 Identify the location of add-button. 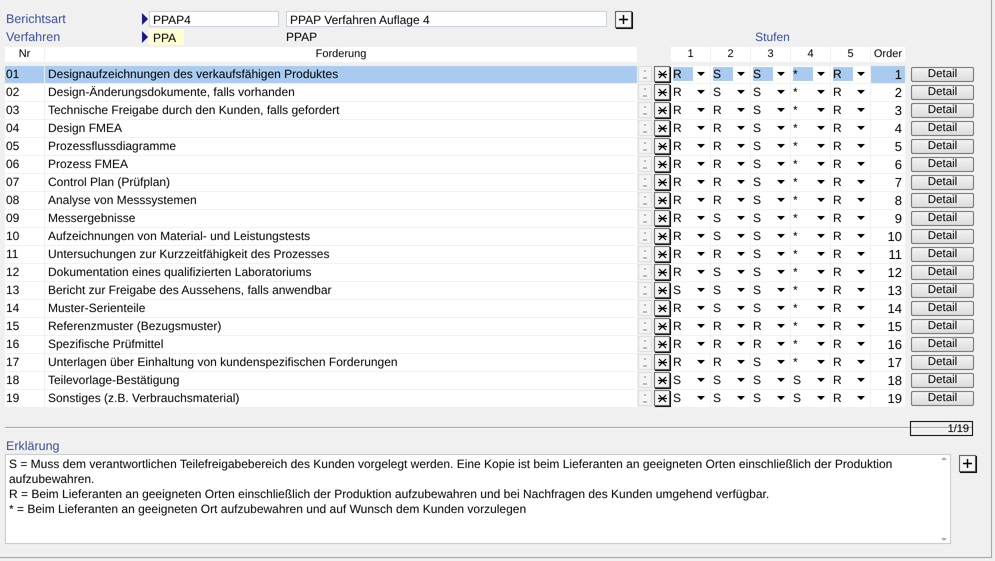
(967, 463).